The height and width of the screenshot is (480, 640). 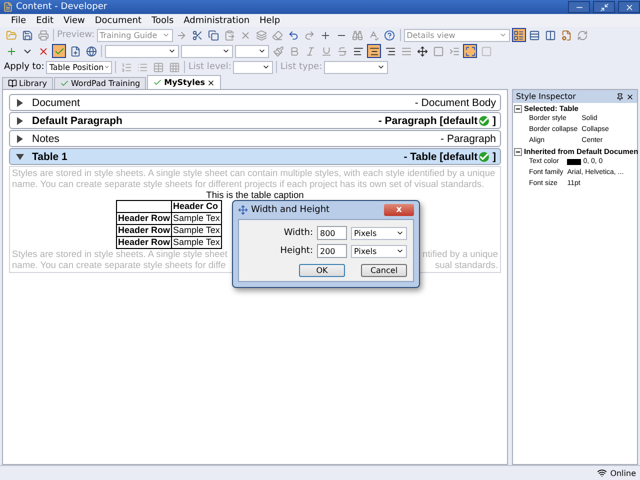 What do you see at coordinates (384, 270) in the screenshot?
I see `cancel-button: Cancel` at bounding box center [384, 270].